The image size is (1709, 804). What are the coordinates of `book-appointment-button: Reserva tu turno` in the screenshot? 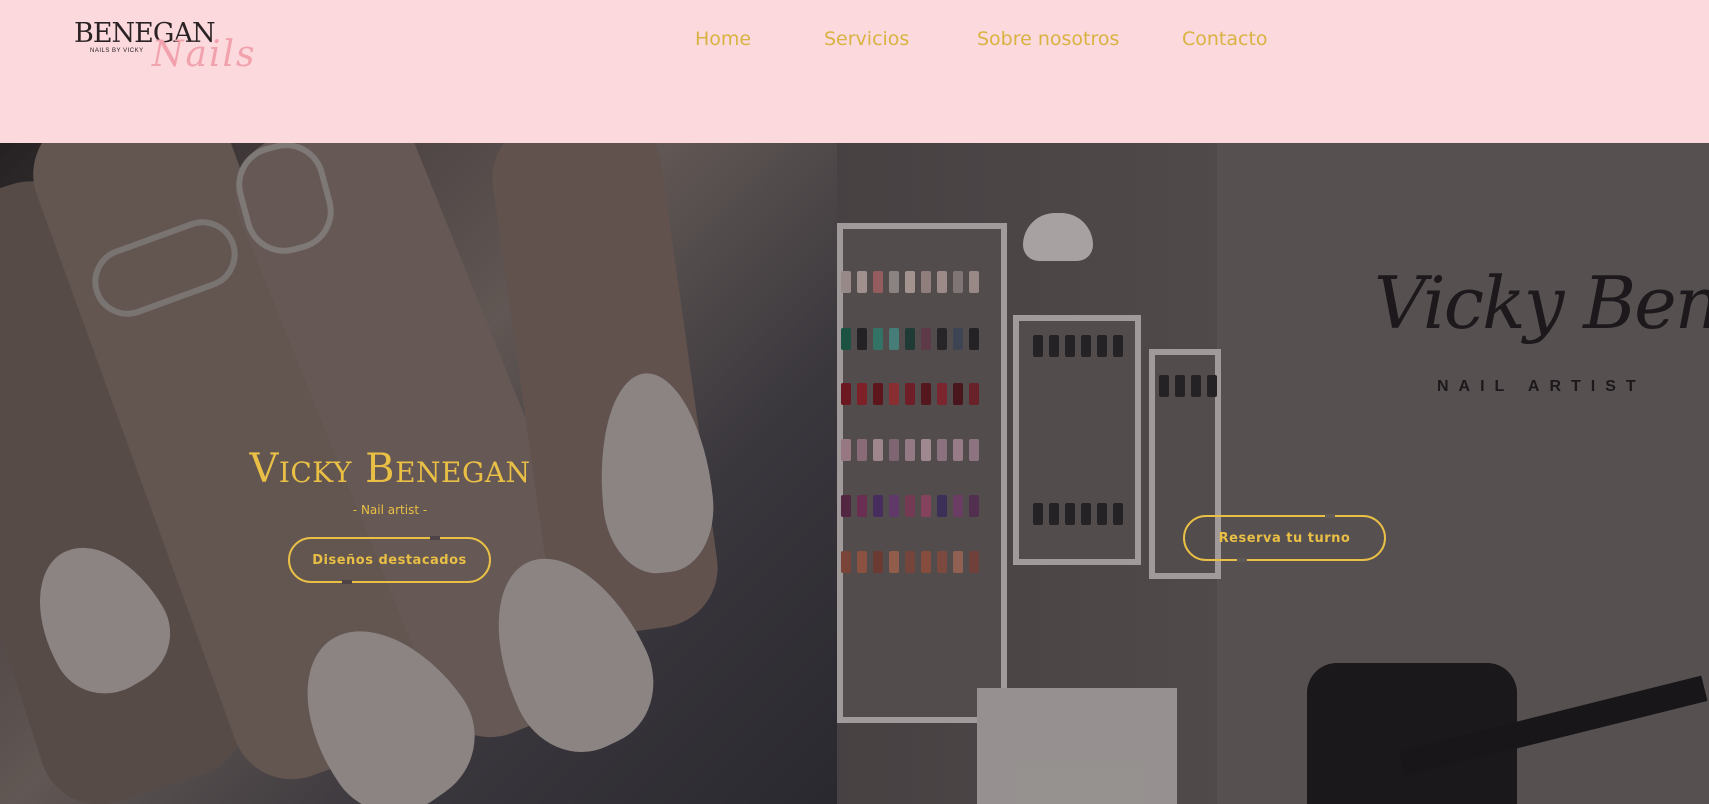 It's located at (1284, 538).